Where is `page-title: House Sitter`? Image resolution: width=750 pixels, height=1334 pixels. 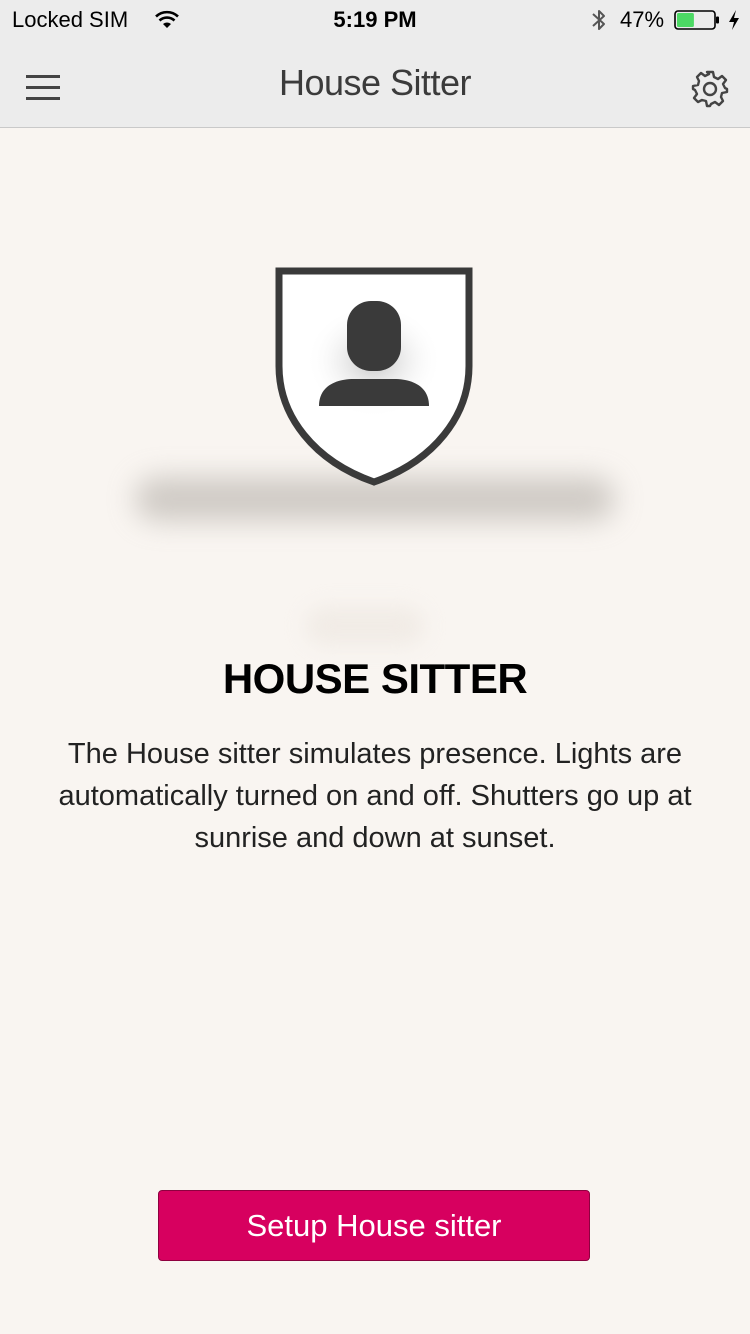
page-title: House Sitter is located at coordinates (375, 82).